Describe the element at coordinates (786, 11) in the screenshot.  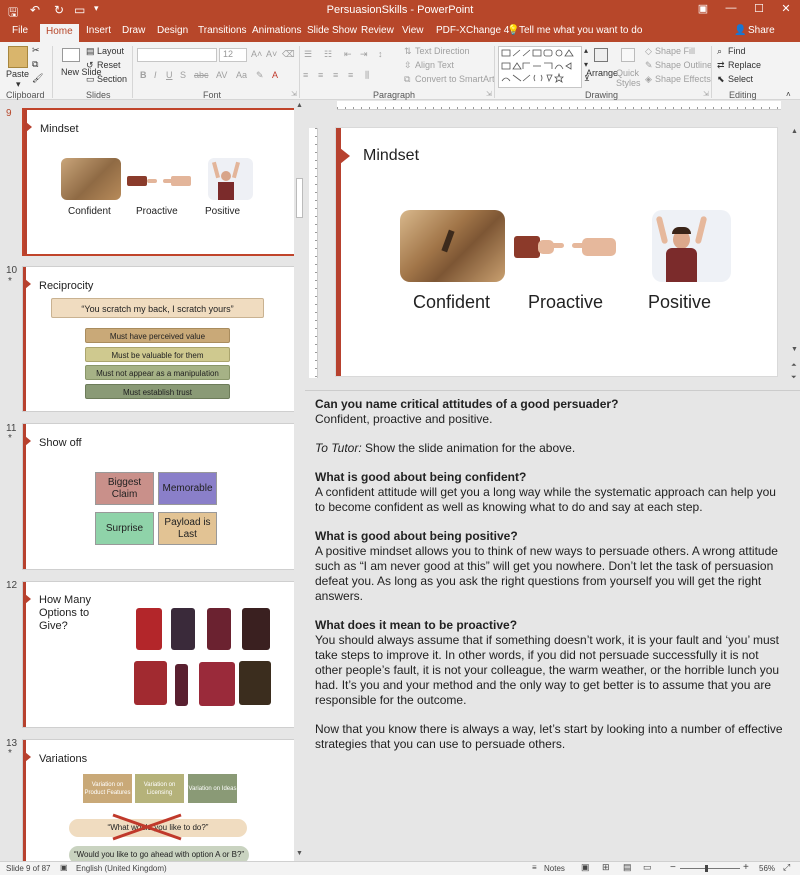
I see `close-icon: ✕` at that location.